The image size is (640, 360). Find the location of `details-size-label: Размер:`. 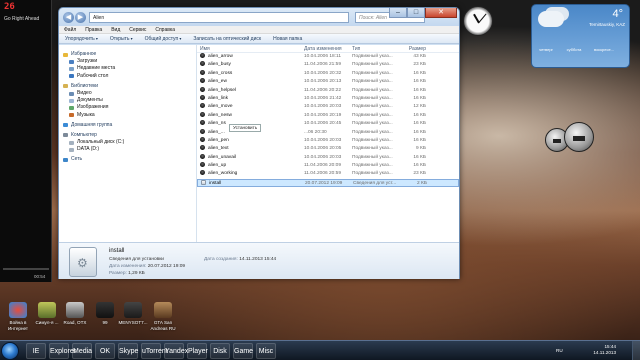

details-size-label: Размер: is located at coordinates (118, 273).